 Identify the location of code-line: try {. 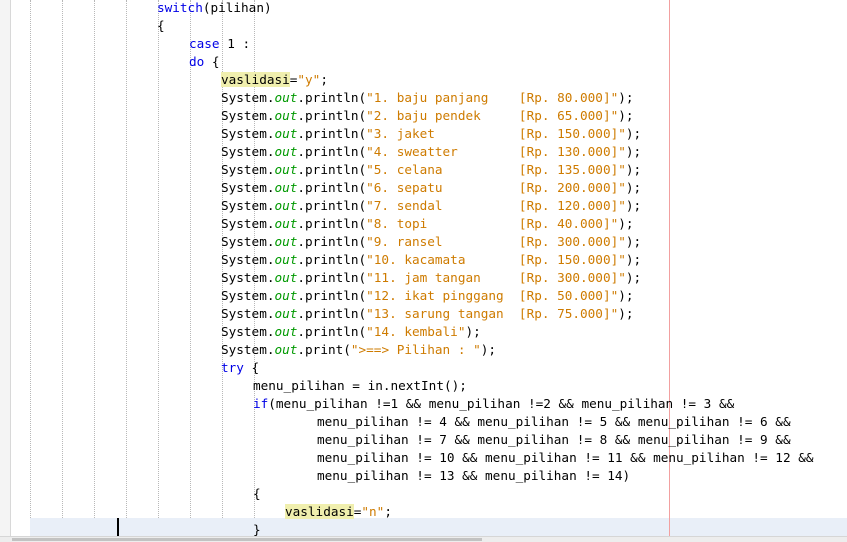
(240, 368).